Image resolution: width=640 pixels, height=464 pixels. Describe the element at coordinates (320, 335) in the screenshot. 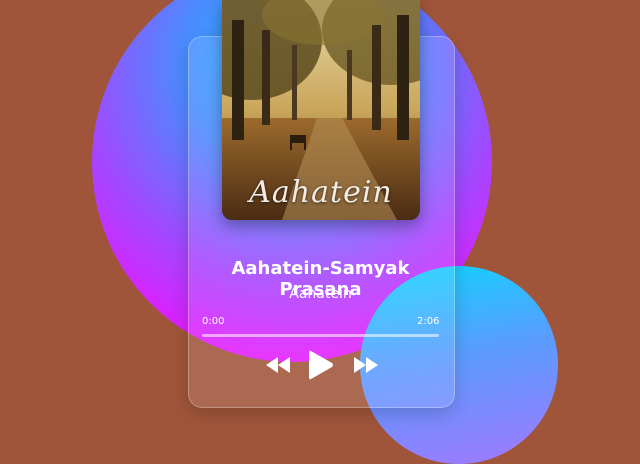

I see `progress-bar` at that location.